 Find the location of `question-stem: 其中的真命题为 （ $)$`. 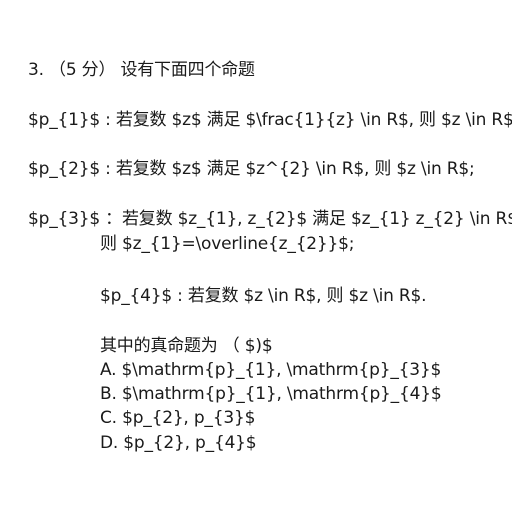

question-stem: 其中的真命题为 （ $)$ is located at coordinates (186, 346).